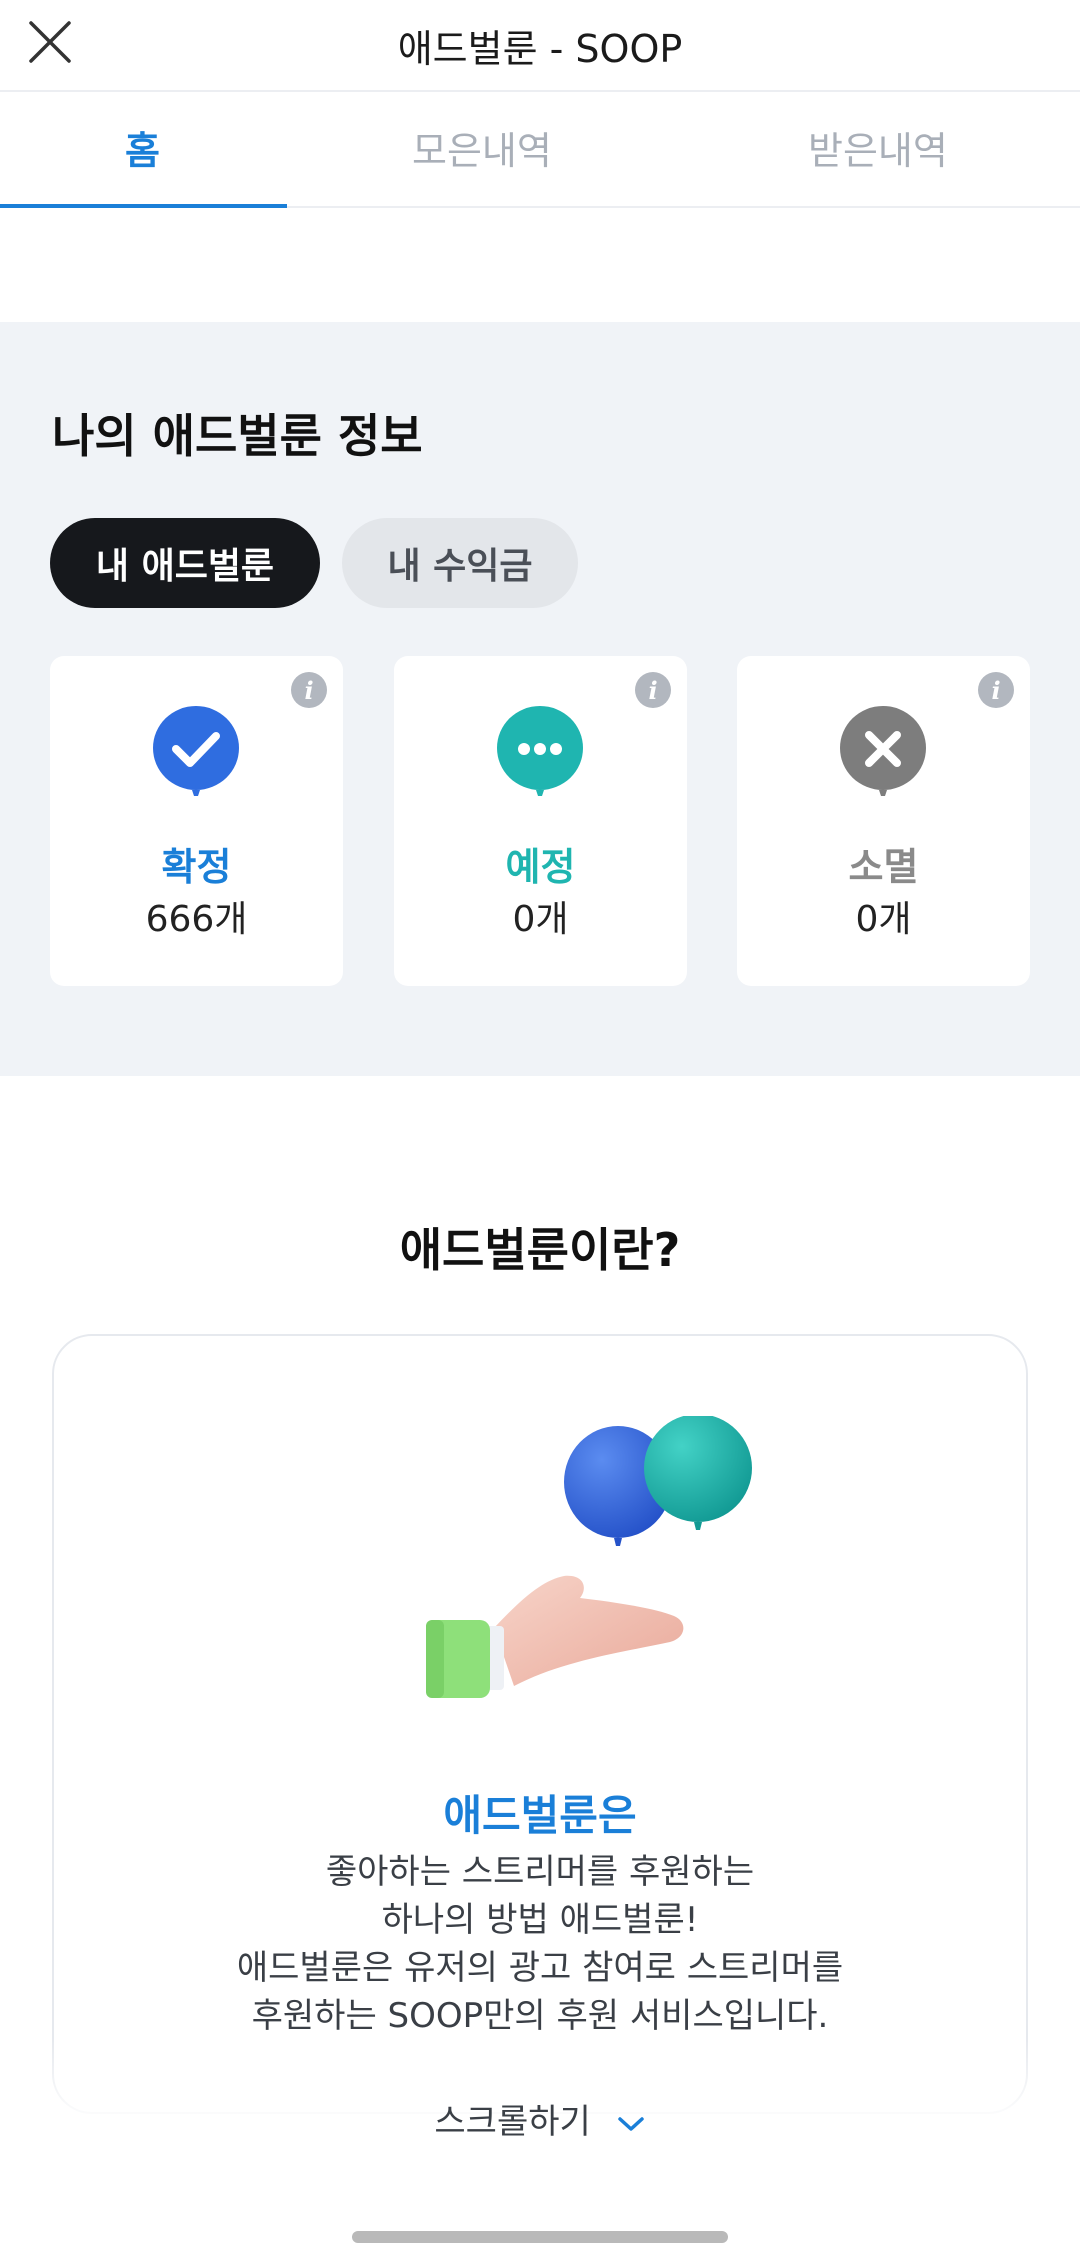 The height and width of the screenshot is (2258, 1080). I want to click on tab-home: 홈, so click(142, 147).